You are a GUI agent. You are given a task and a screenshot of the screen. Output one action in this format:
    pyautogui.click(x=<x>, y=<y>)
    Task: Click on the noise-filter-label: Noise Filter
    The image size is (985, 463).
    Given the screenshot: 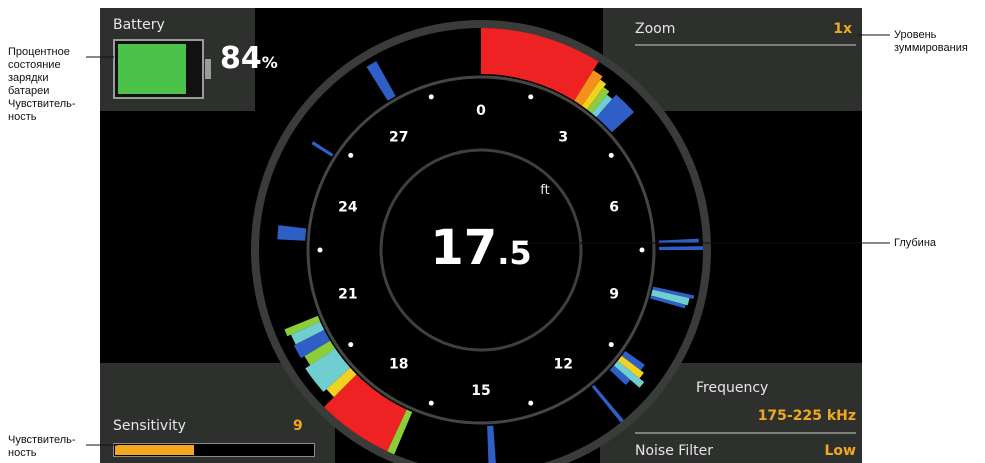 What is the action you would take?
    pyautogui.click(x=674, y=451)
    